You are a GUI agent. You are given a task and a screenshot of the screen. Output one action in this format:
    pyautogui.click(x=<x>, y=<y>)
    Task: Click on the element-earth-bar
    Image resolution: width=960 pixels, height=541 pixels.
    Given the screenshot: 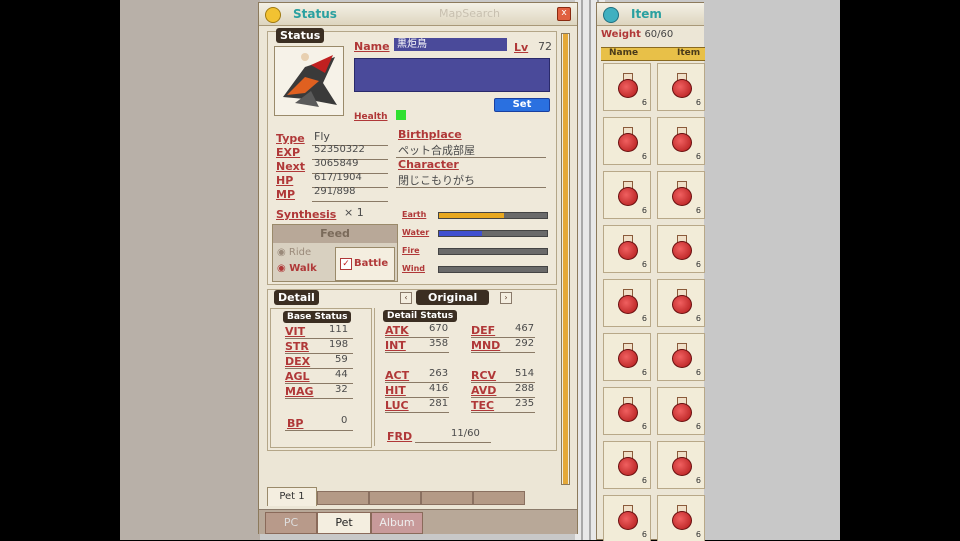 What is the action you would take?
    pyautogui.click(x=493, y=215)
    